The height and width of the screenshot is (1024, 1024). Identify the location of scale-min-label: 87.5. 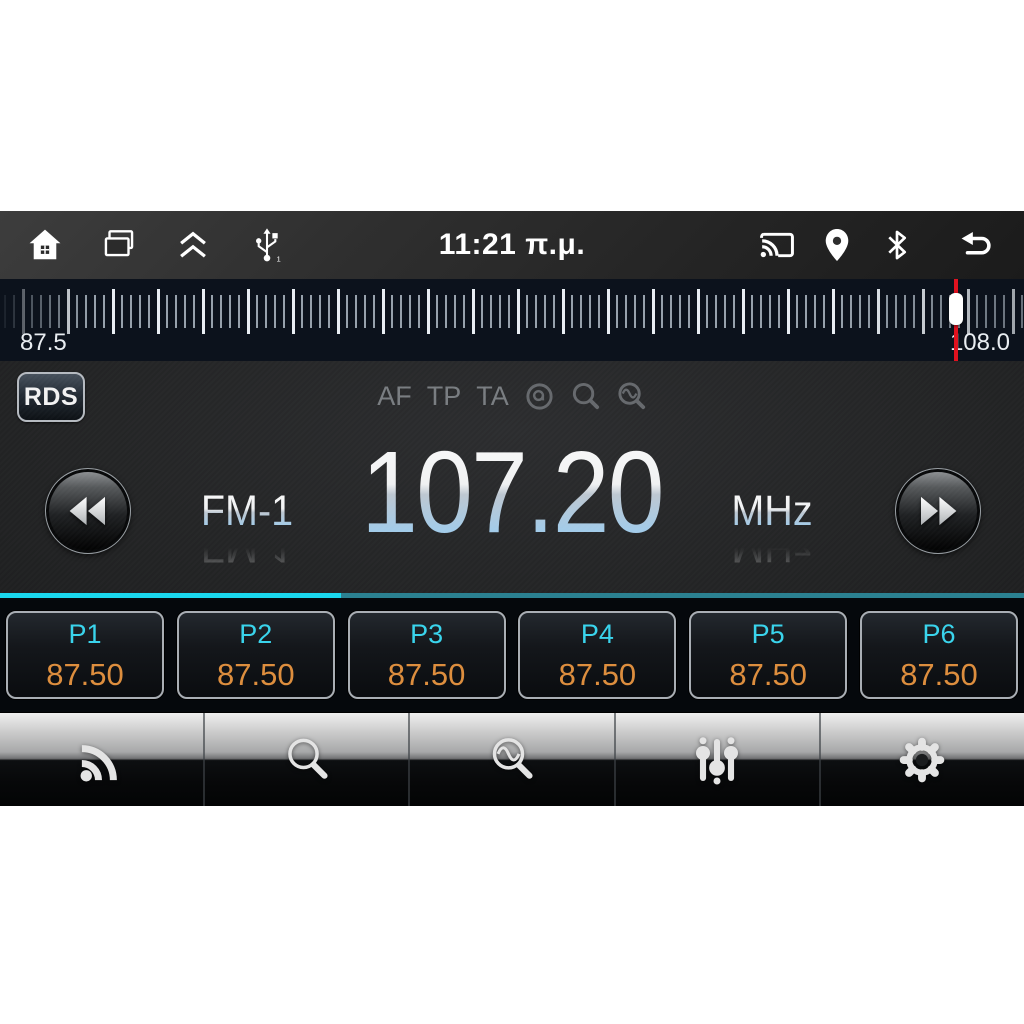
(43, 342).